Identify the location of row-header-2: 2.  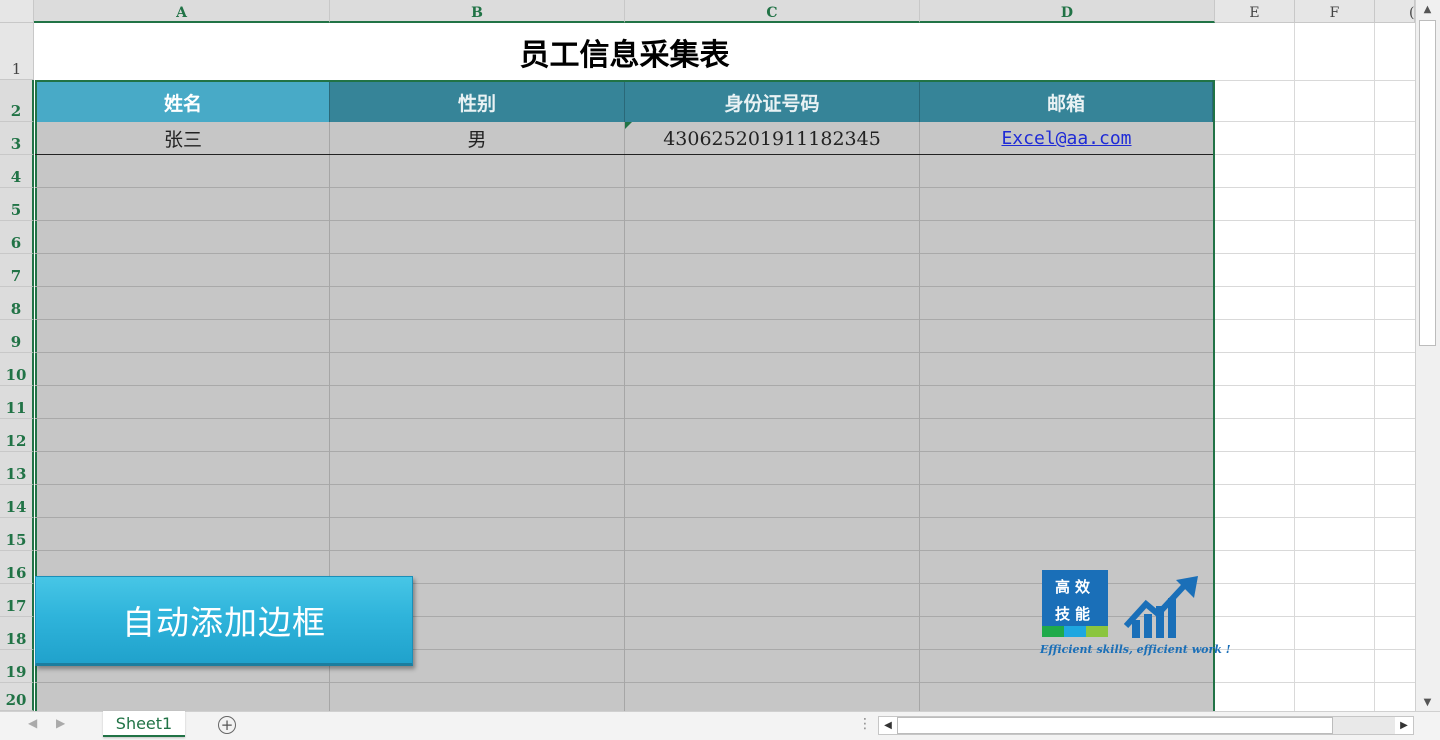
(17, 101).